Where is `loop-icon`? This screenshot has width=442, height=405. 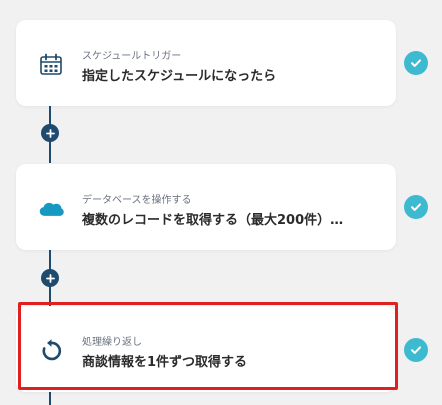
loop-icon is located at coordinates (51, 351).